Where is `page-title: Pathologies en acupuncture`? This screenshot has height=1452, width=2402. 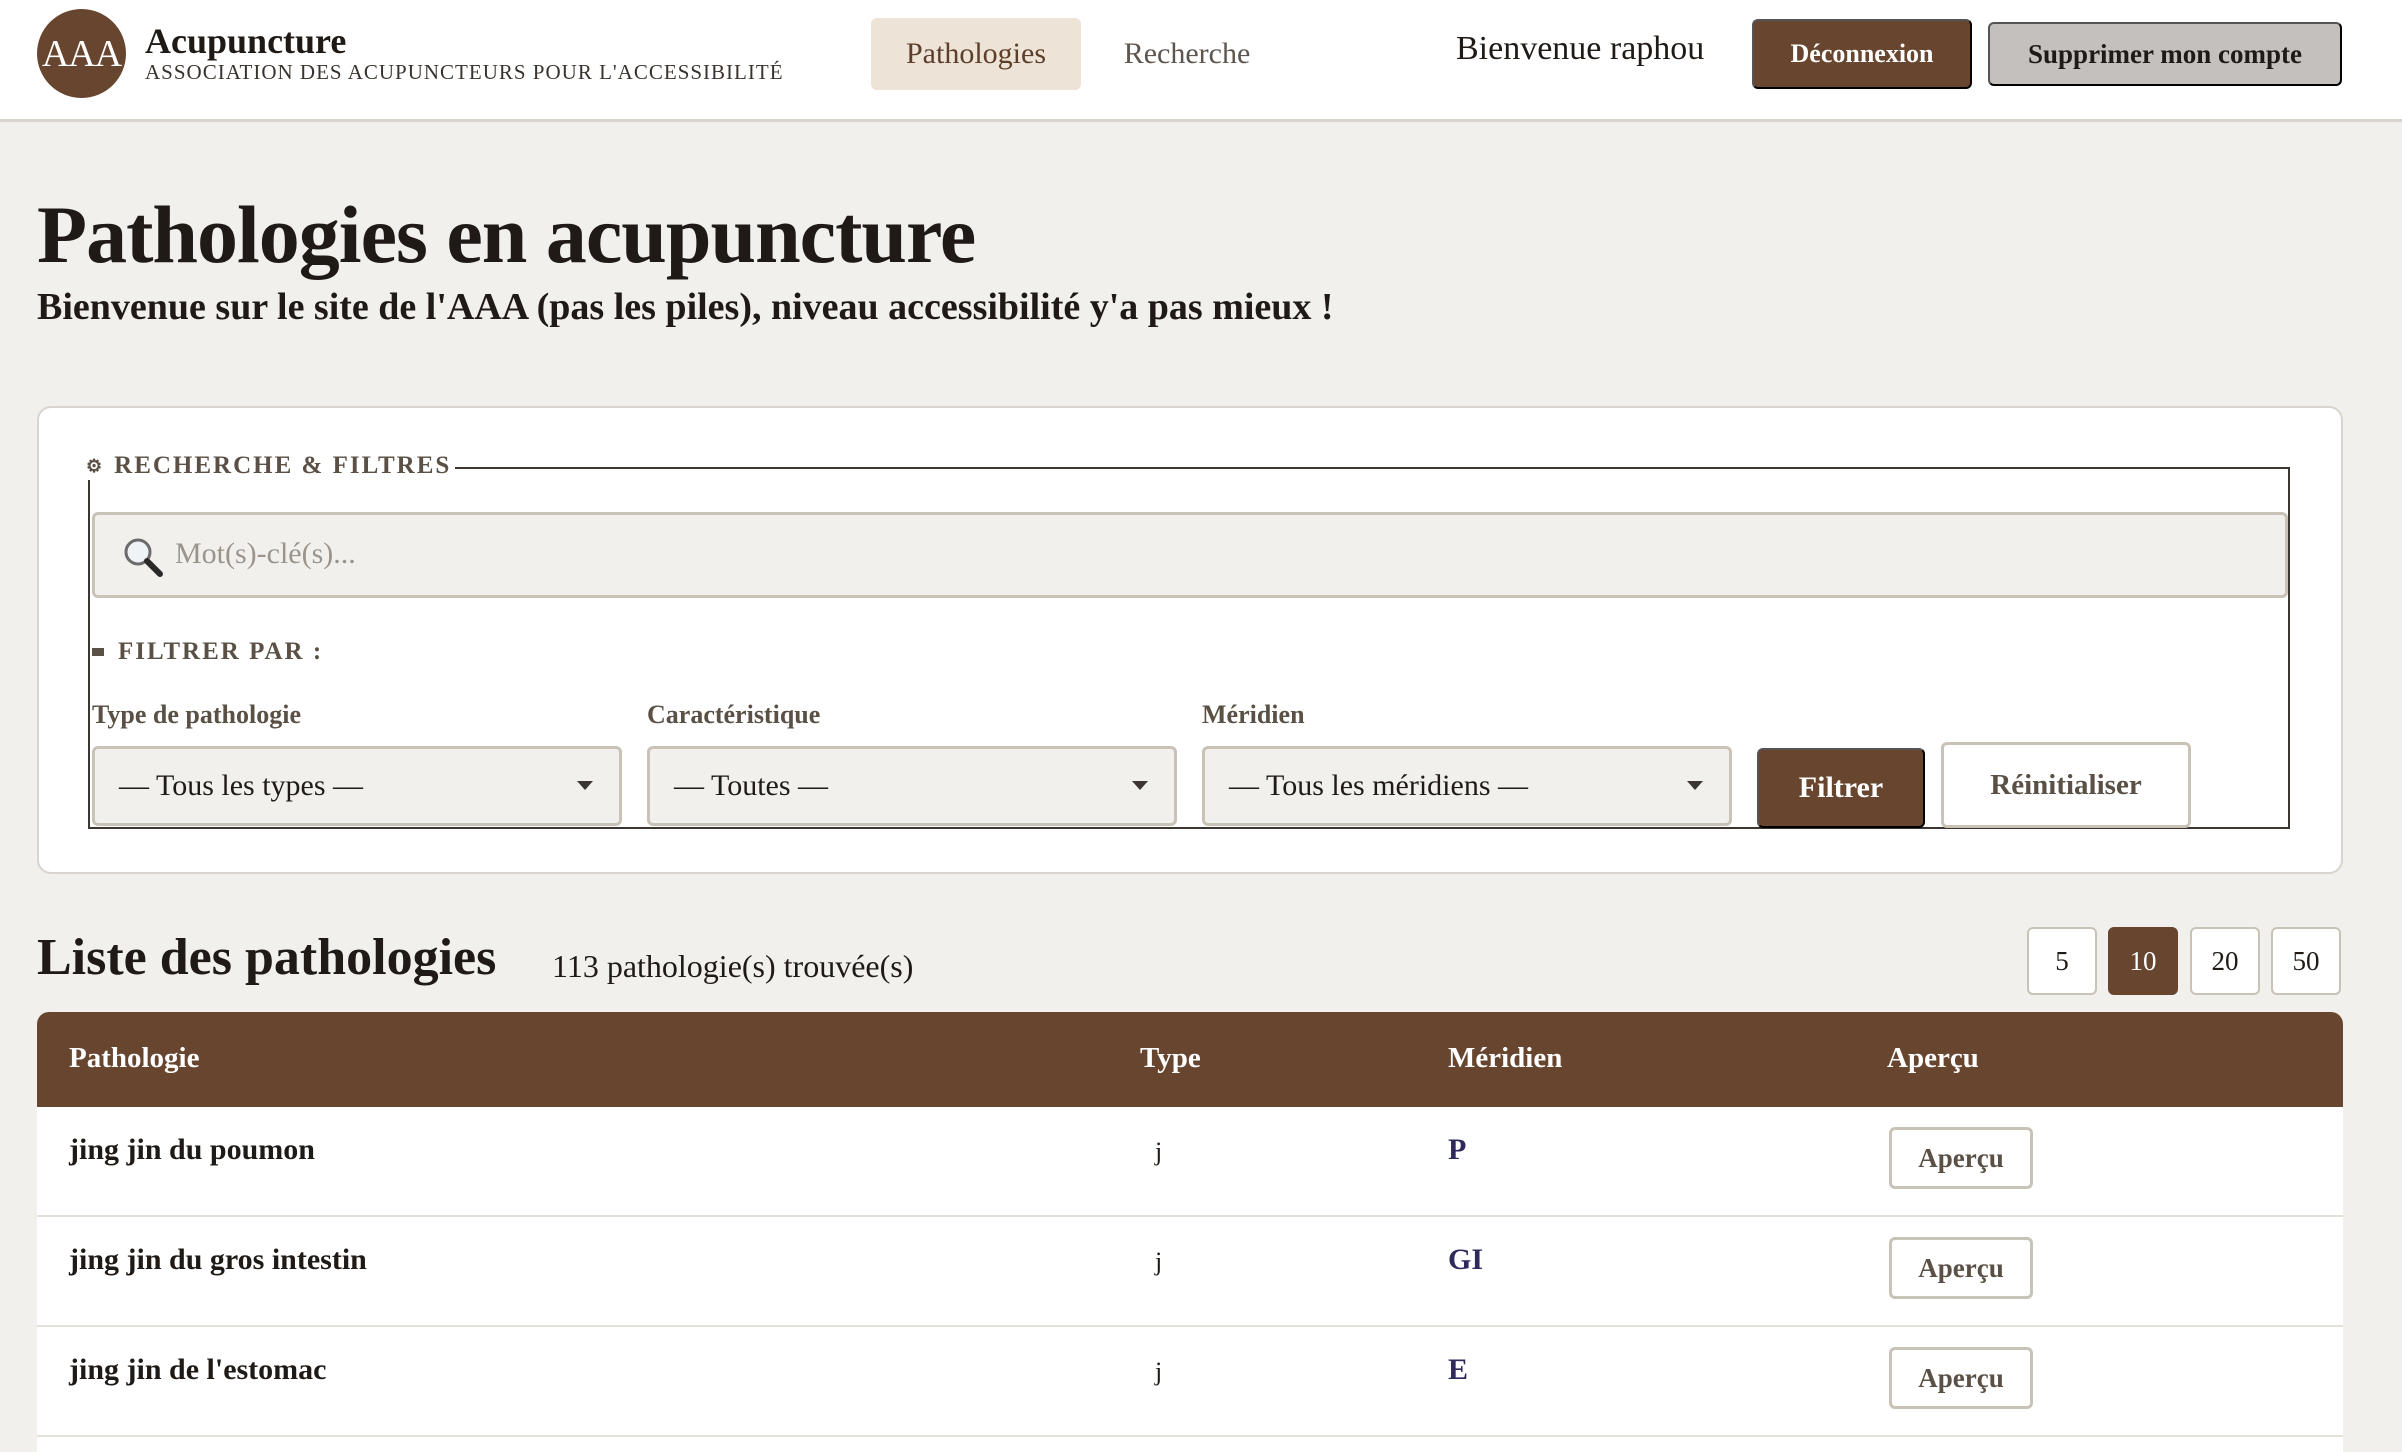 page-title: Pathologies en acupuncture is located at coordinates (506, 234).